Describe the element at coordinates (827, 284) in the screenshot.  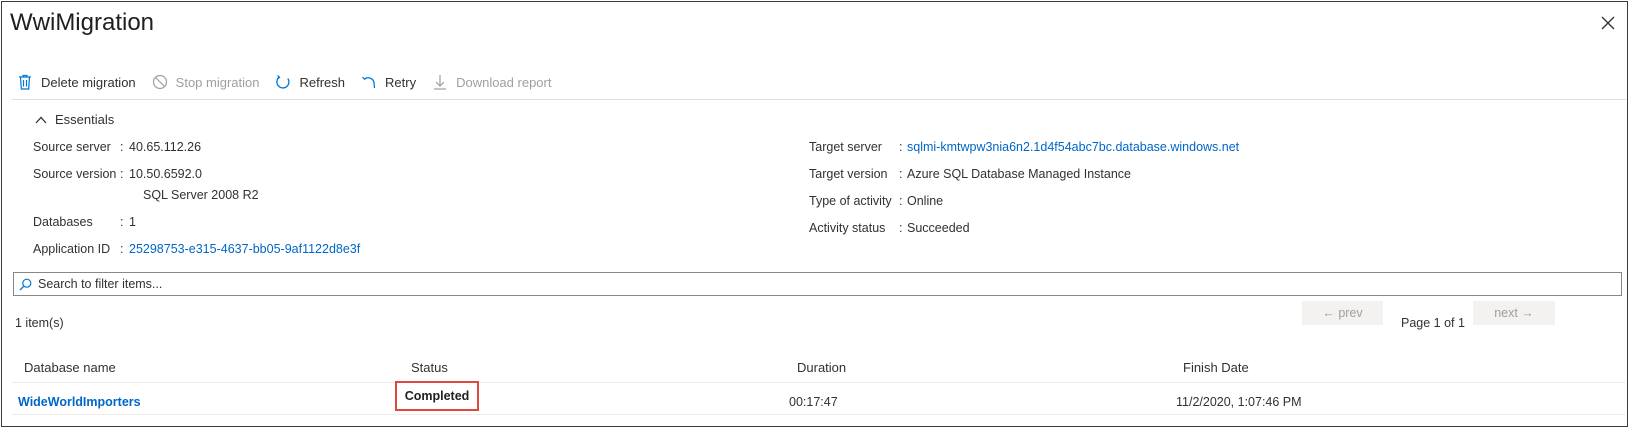
I see `filter-input` at that location.